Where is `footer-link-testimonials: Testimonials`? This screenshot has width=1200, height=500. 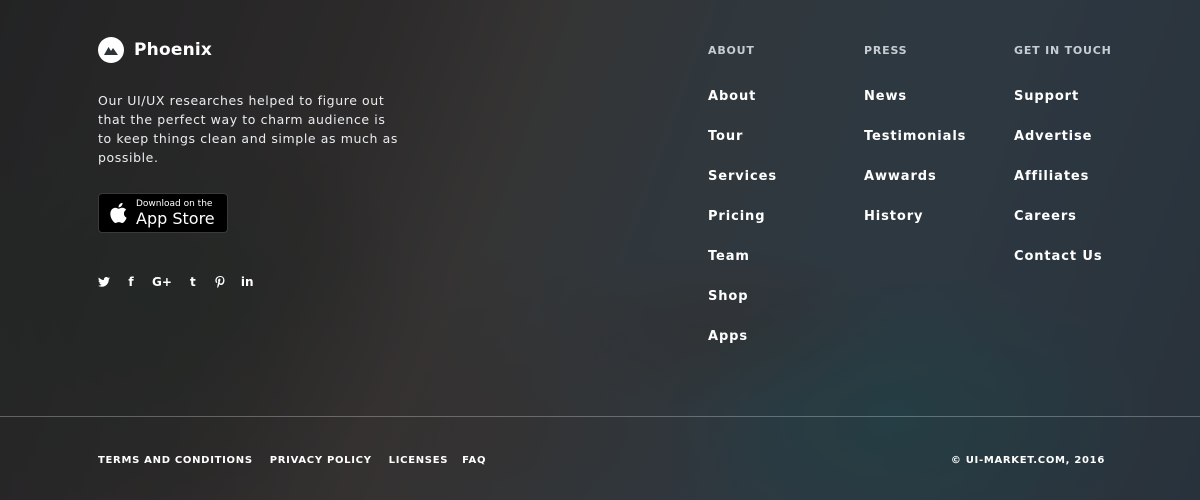
footer-link-testimonials: Testimonials is located at coordinates (915, 136).